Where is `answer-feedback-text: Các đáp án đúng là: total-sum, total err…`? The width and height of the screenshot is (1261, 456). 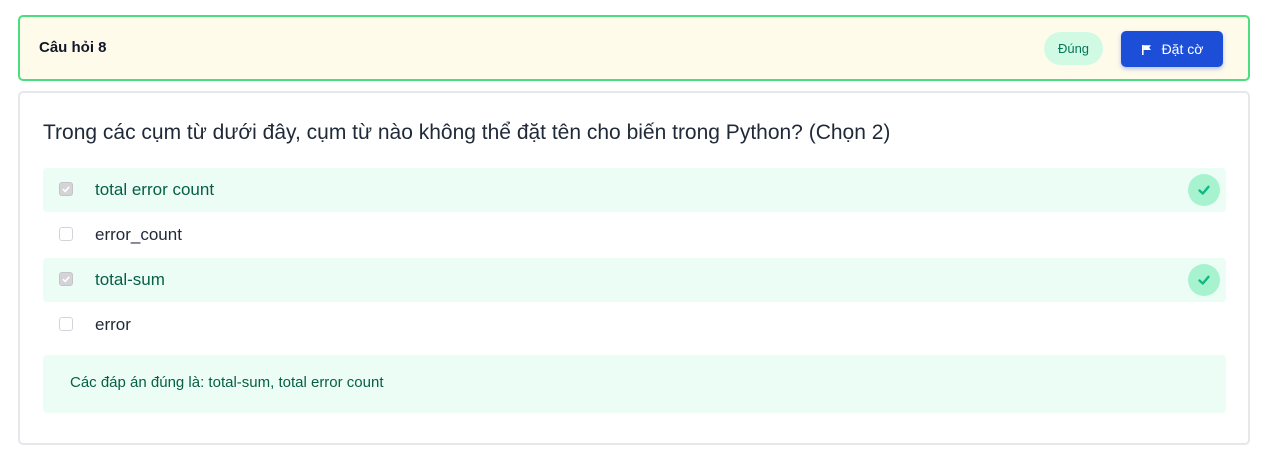
answer-feedback-text: Các đáp án đúng là: total-sum, total err… is located at coordinates (227, 382).